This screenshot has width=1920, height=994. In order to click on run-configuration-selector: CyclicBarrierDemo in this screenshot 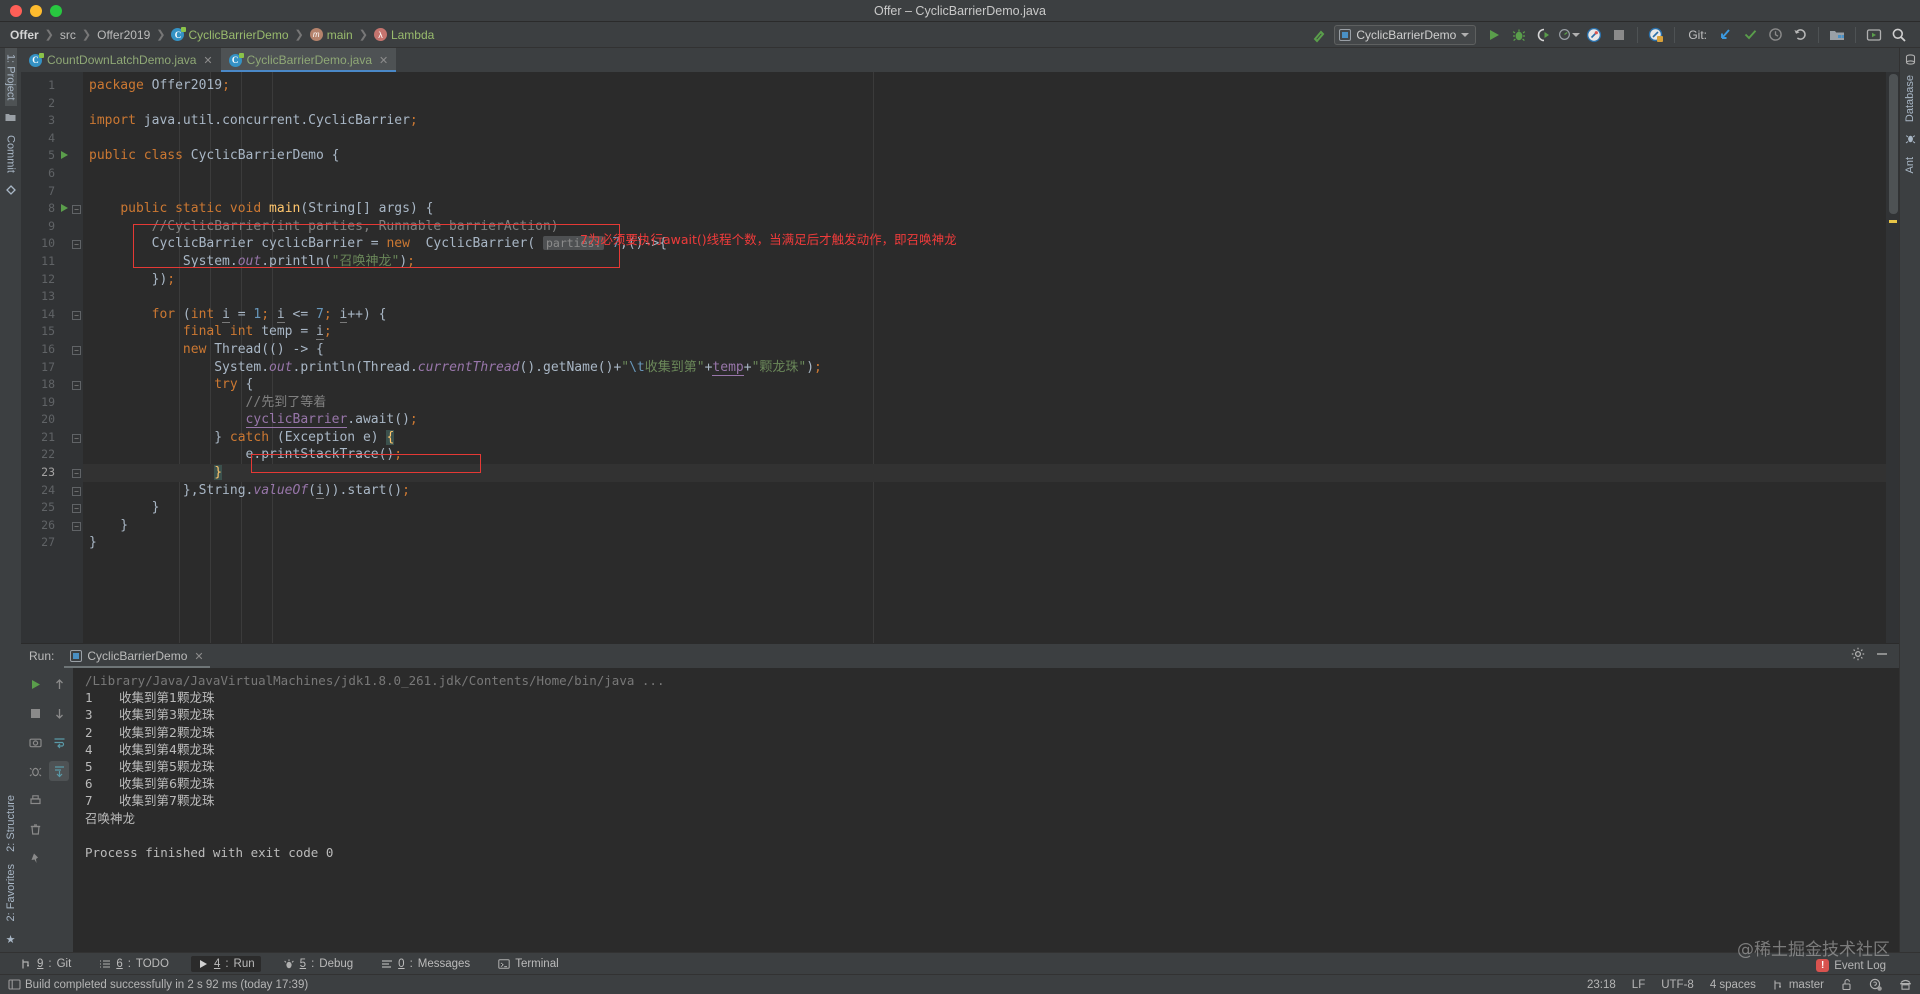, I will do `click(1405, 34)`.